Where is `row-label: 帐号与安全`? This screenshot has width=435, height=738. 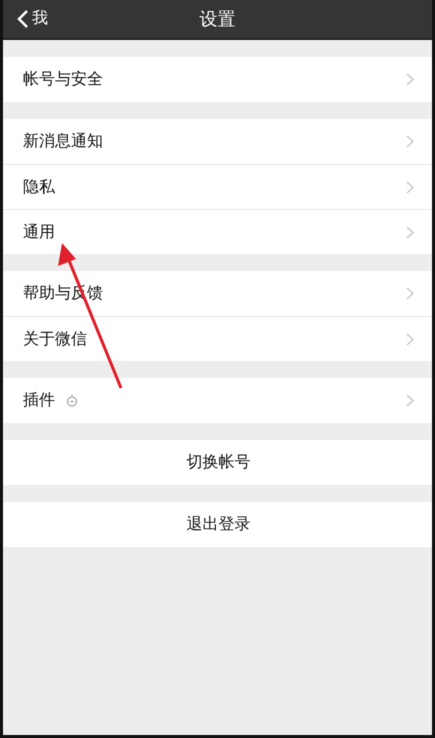
row-label: 帐号与安全 is located at coordinates (63, 79).